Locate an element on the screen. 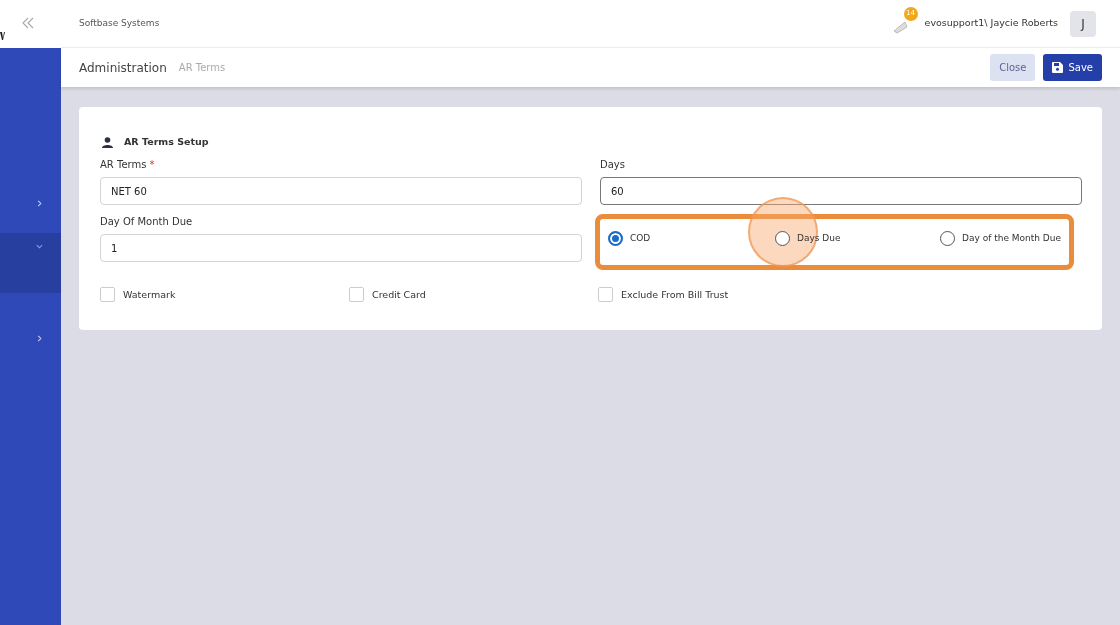 This screenshot has width=1120, height=625. company-name: Softbase Systems is located at coordinates (119, 23).